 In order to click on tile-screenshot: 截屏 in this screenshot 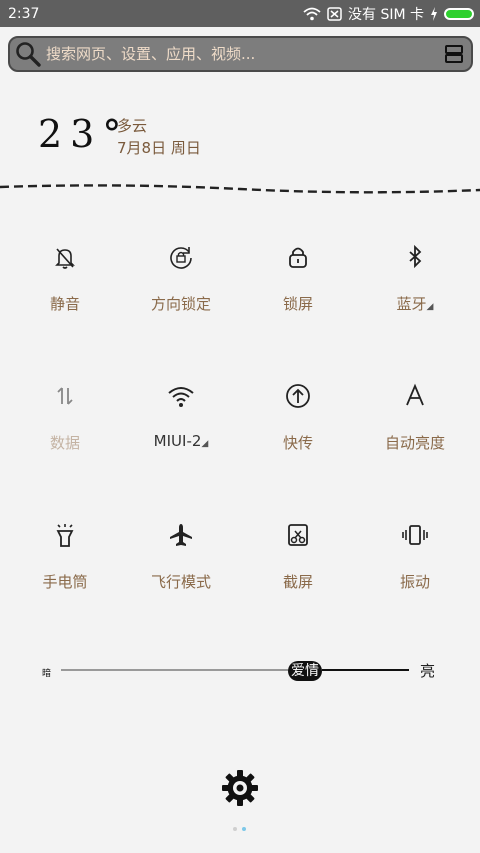, I will do `click(298, 576)`.